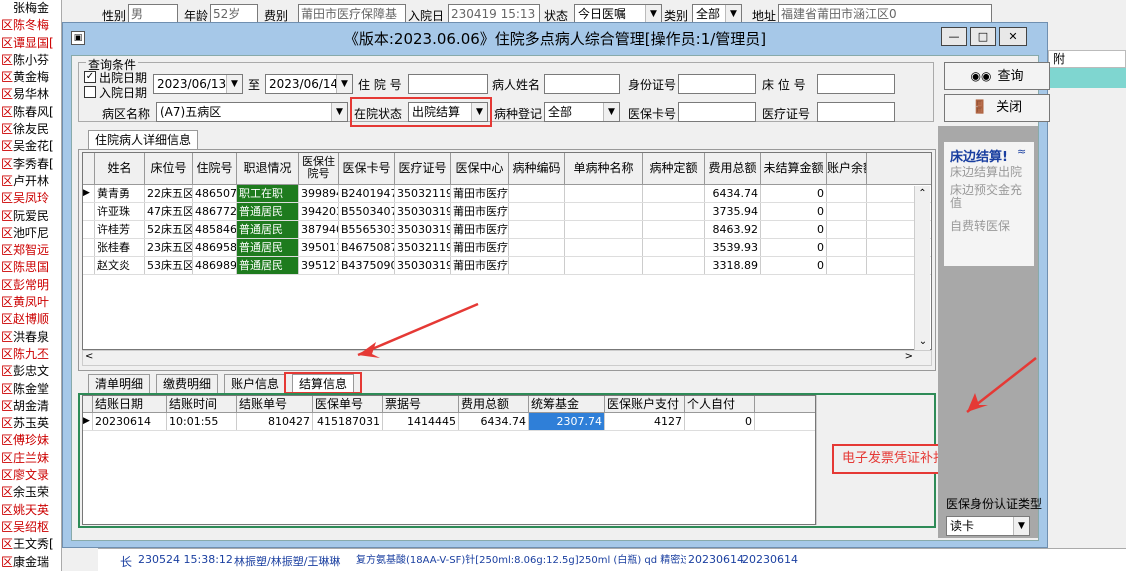  What do you see at coordinates (367, 211) in the screenshot?
I see `table-cell: B55034072` at bounding box center [367, 211].